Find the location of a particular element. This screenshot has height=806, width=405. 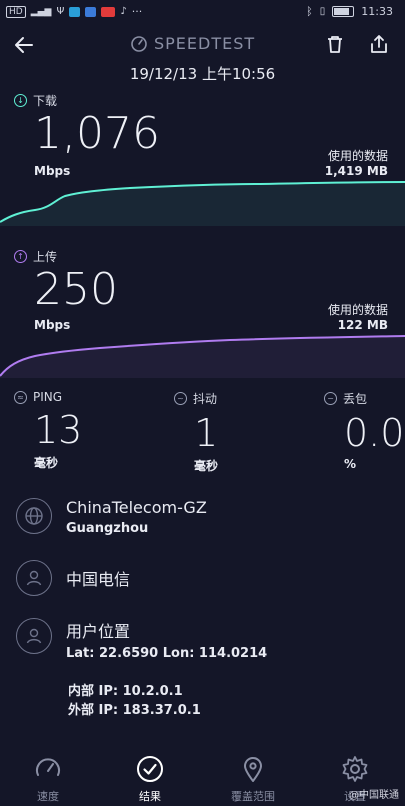

user-location-icon is located at coordinates (34, 636).